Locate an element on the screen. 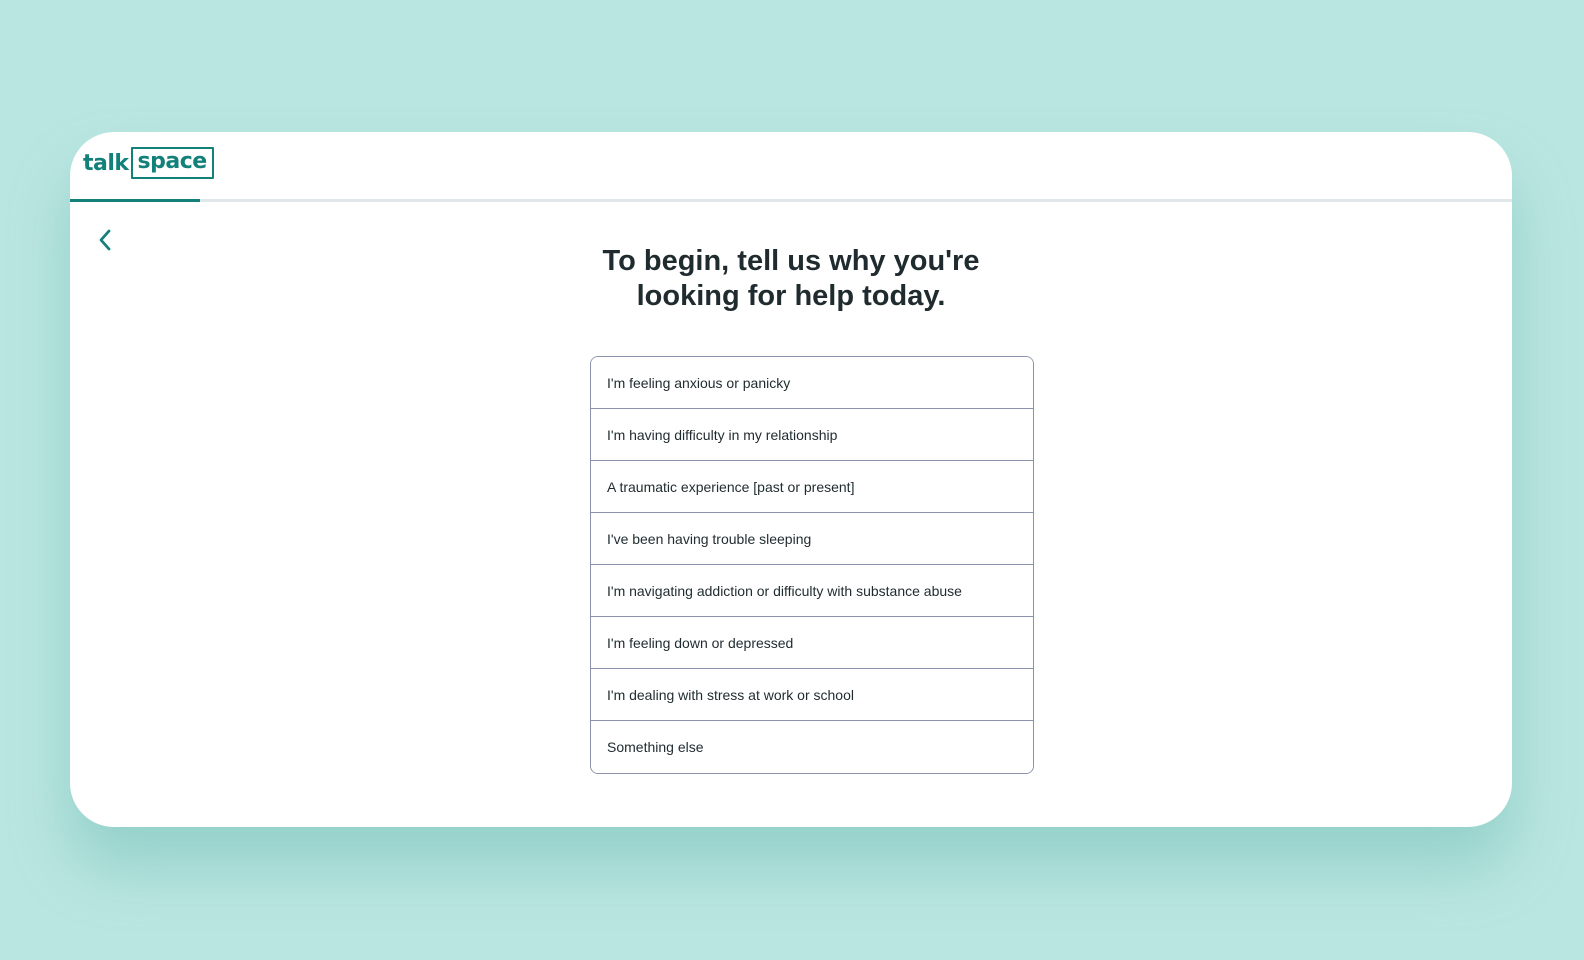 This screenshot has height=960, width=1584. progress-bar is located at coordinates (791, 200).